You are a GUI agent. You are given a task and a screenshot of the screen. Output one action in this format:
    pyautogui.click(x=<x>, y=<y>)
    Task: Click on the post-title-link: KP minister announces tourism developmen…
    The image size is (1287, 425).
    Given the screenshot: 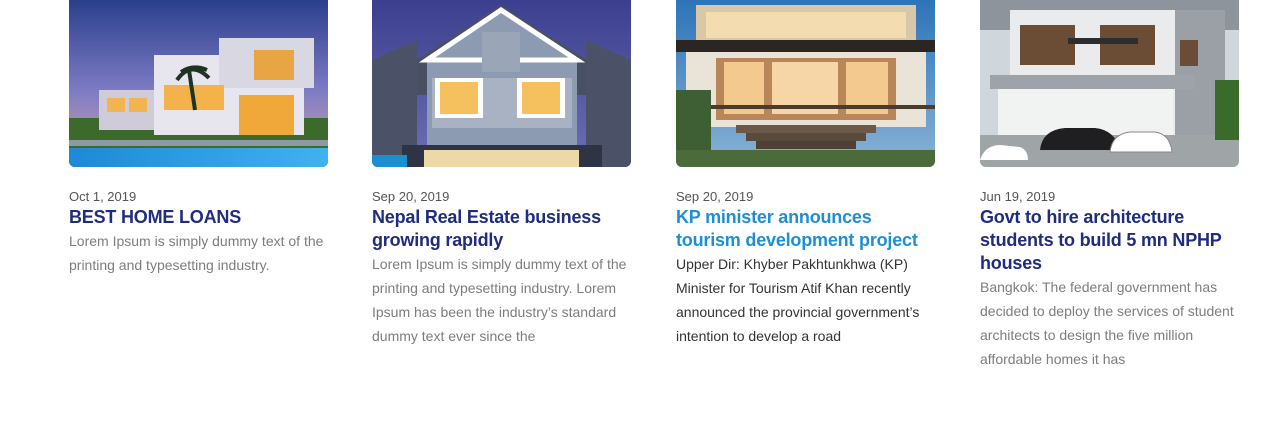 What is the action you would take?
    pyautogui.click(x=805, y=229)
    